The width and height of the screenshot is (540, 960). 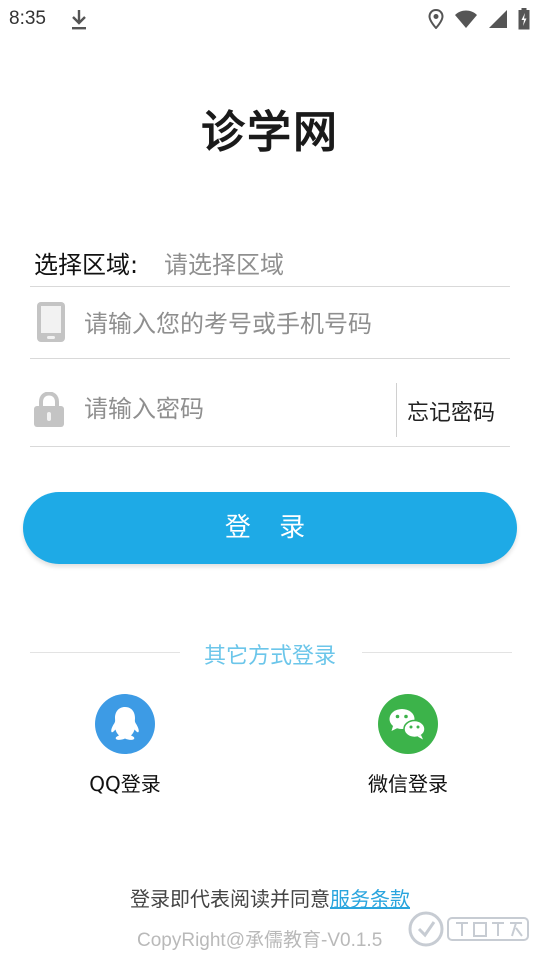 I want to click on status-icons, so click(x=479, y=19).